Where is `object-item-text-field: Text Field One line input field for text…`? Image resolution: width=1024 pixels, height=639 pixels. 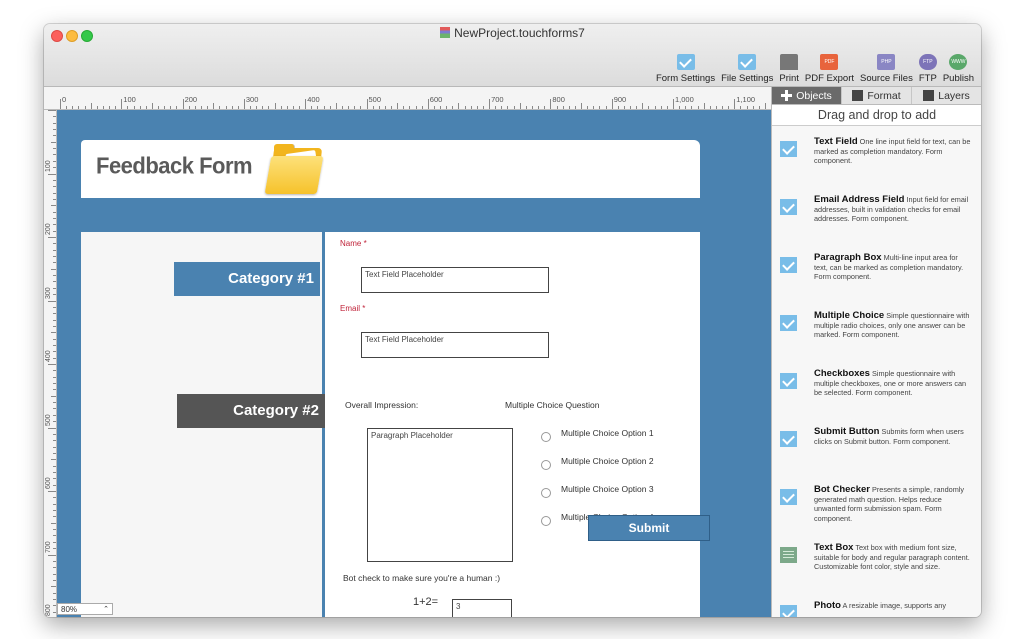 object-item-text-field: Text Field One line input field for text… is located at coordinates (876, 165).